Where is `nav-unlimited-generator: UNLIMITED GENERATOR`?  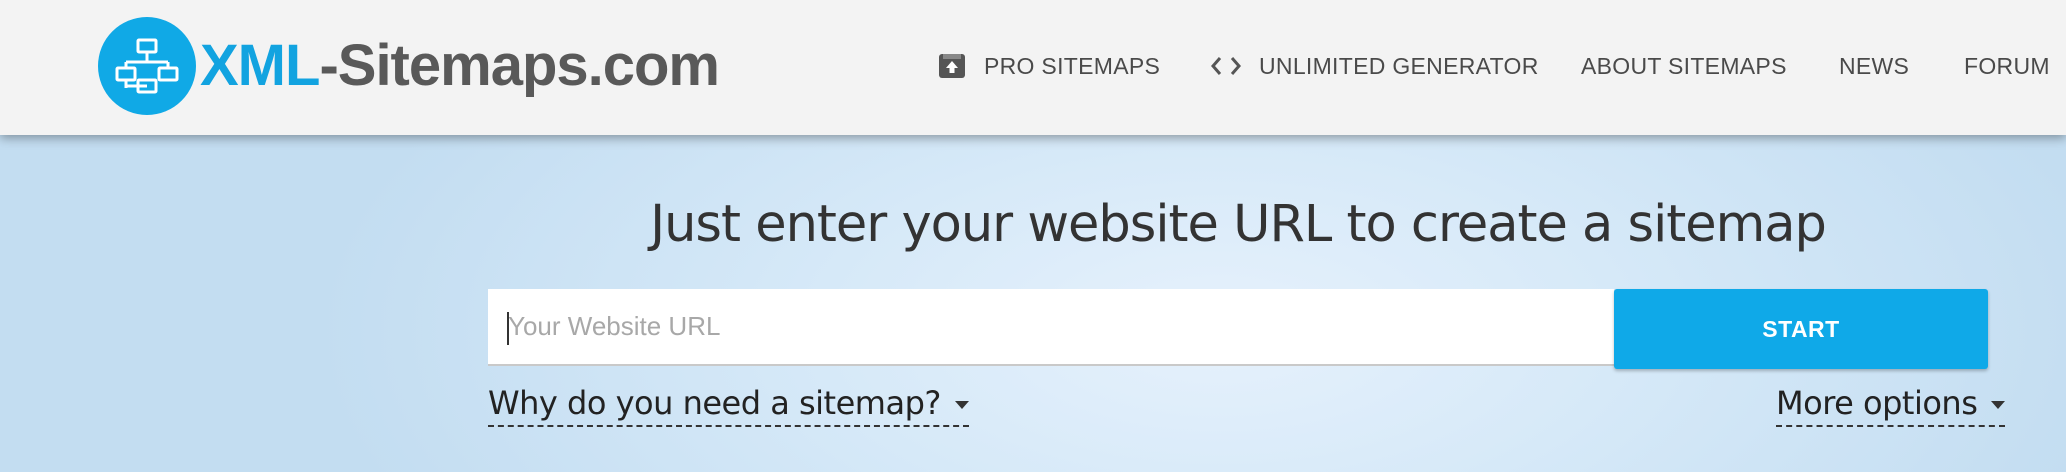
nav-unlimited-generator: UNLIMITED GENERATOR is located at coordinates (1375, 66).